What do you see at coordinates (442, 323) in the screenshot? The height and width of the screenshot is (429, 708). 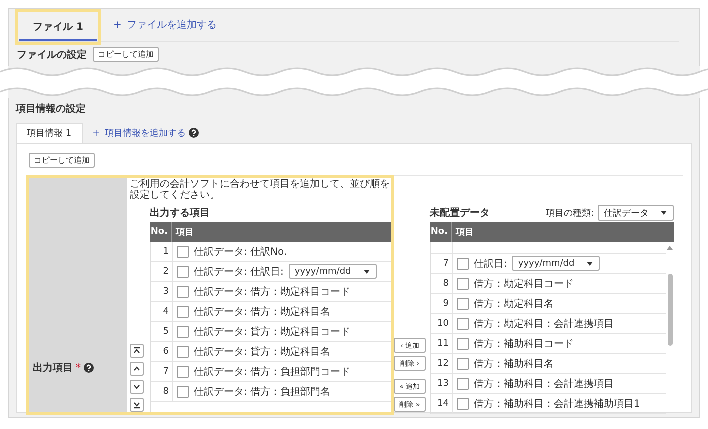 I see `row-number: 10` at bounding box center [442, 323].